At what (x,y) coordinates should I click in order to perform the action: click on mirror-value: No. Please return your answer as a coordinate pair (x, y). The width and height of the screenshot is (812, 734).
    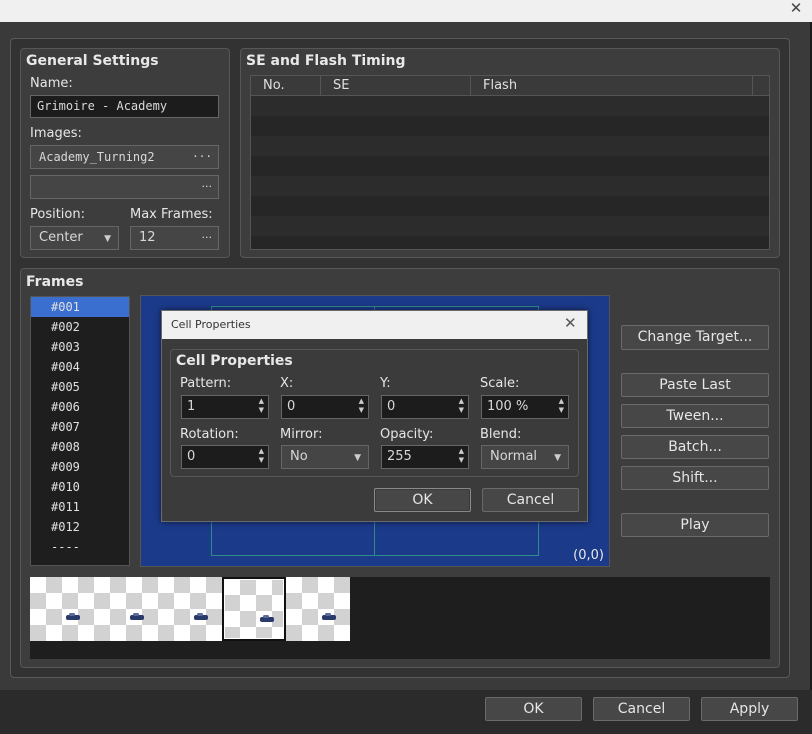
    Looking at the image, I should click on (299, 456).